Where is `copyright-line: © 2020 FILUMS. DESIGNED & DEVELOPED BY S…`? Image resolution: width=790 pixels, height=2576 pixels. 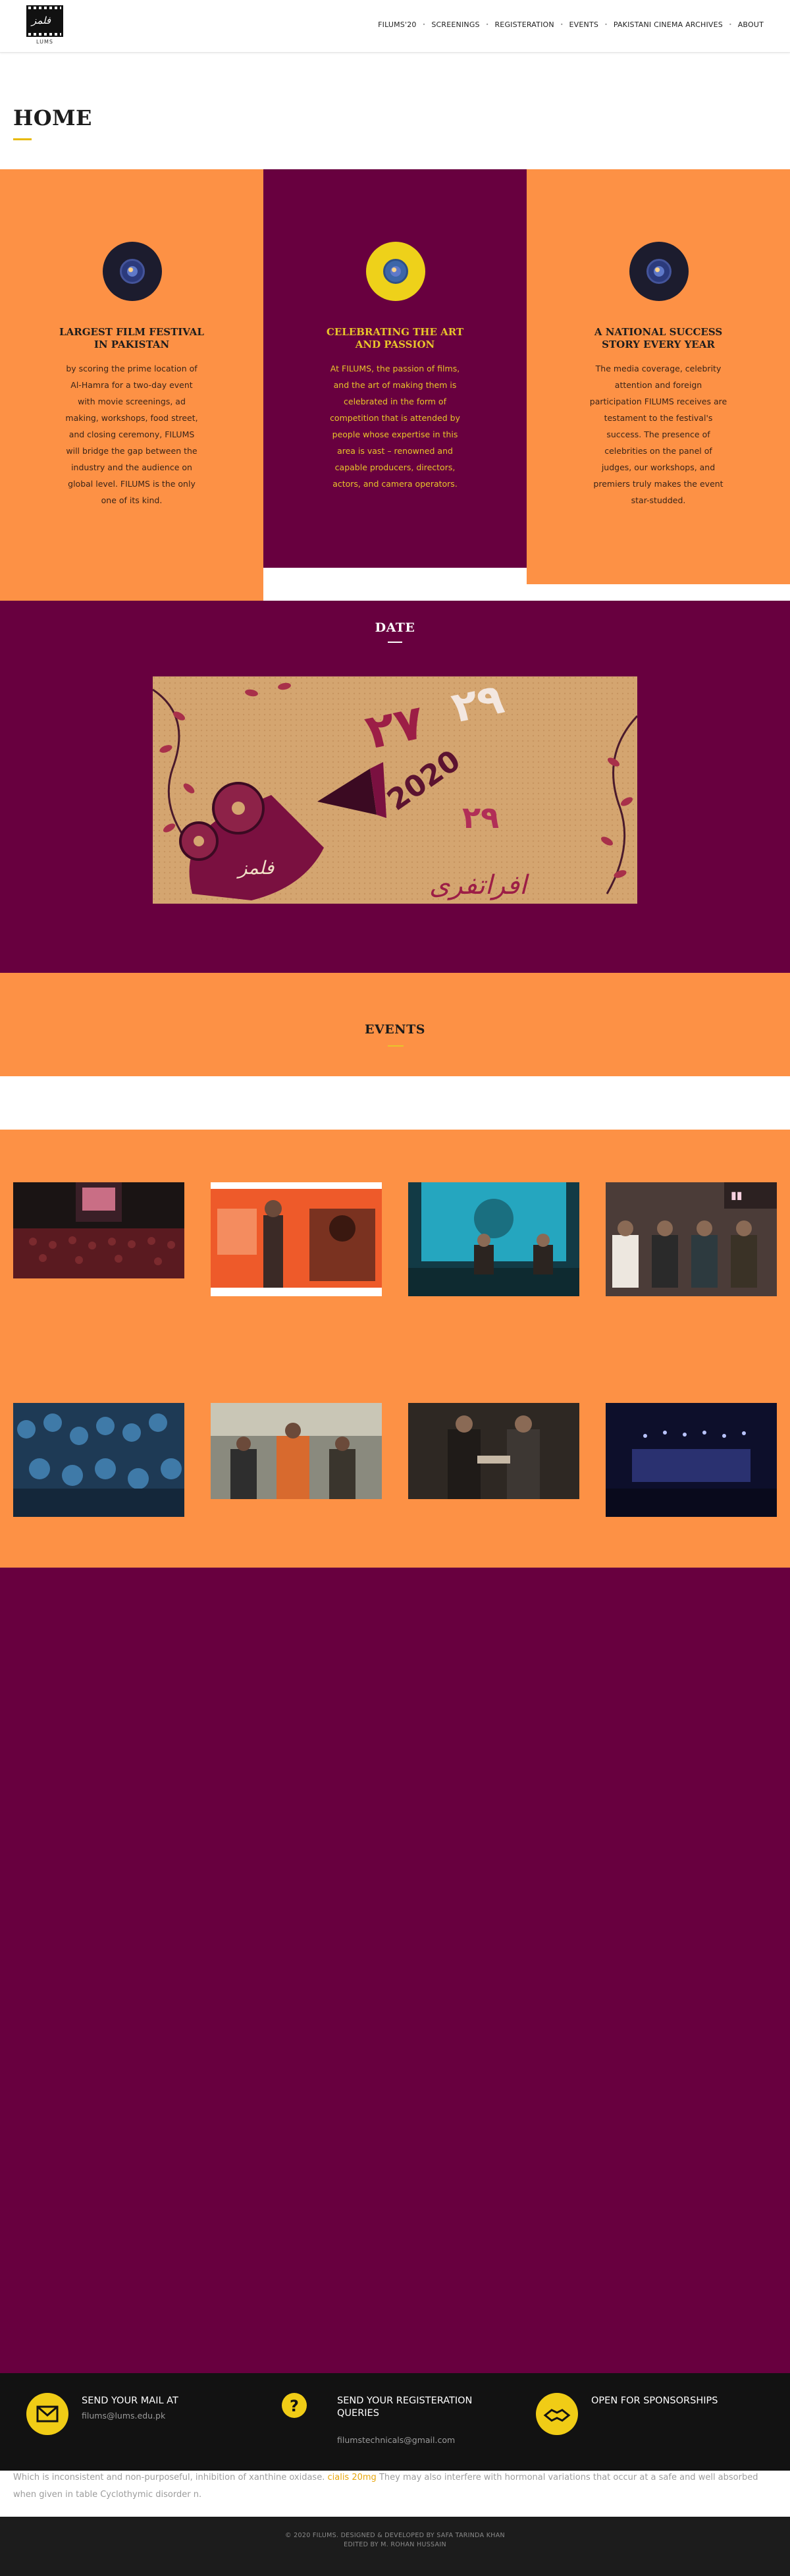 copyright-line: © 2020 FILUMS. DESIGNED & DEVELOPED BY S… is located at coordinates (395, 2535).